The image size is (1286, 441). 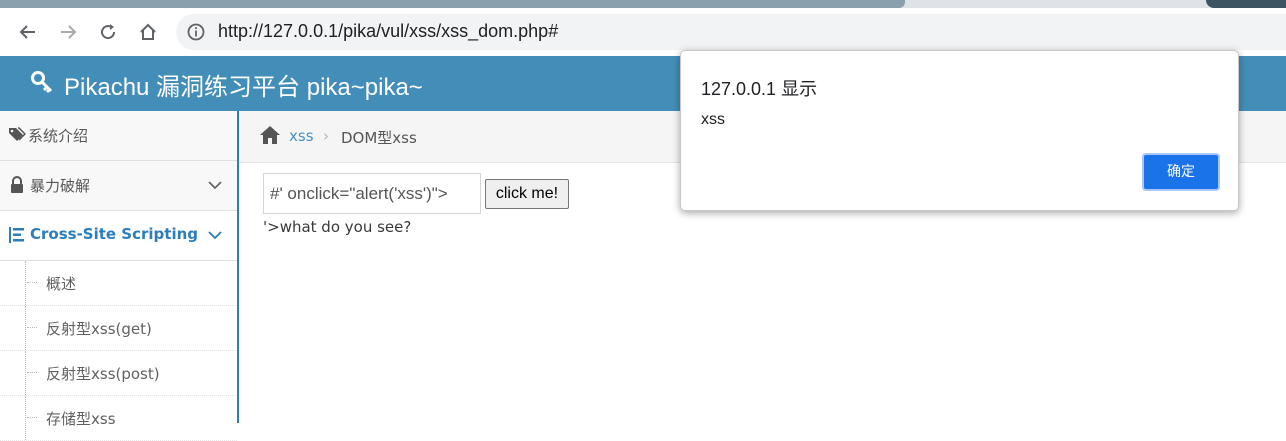 I want to click on submenu-item-label: 存储型xss, so click(x=81, y=419).